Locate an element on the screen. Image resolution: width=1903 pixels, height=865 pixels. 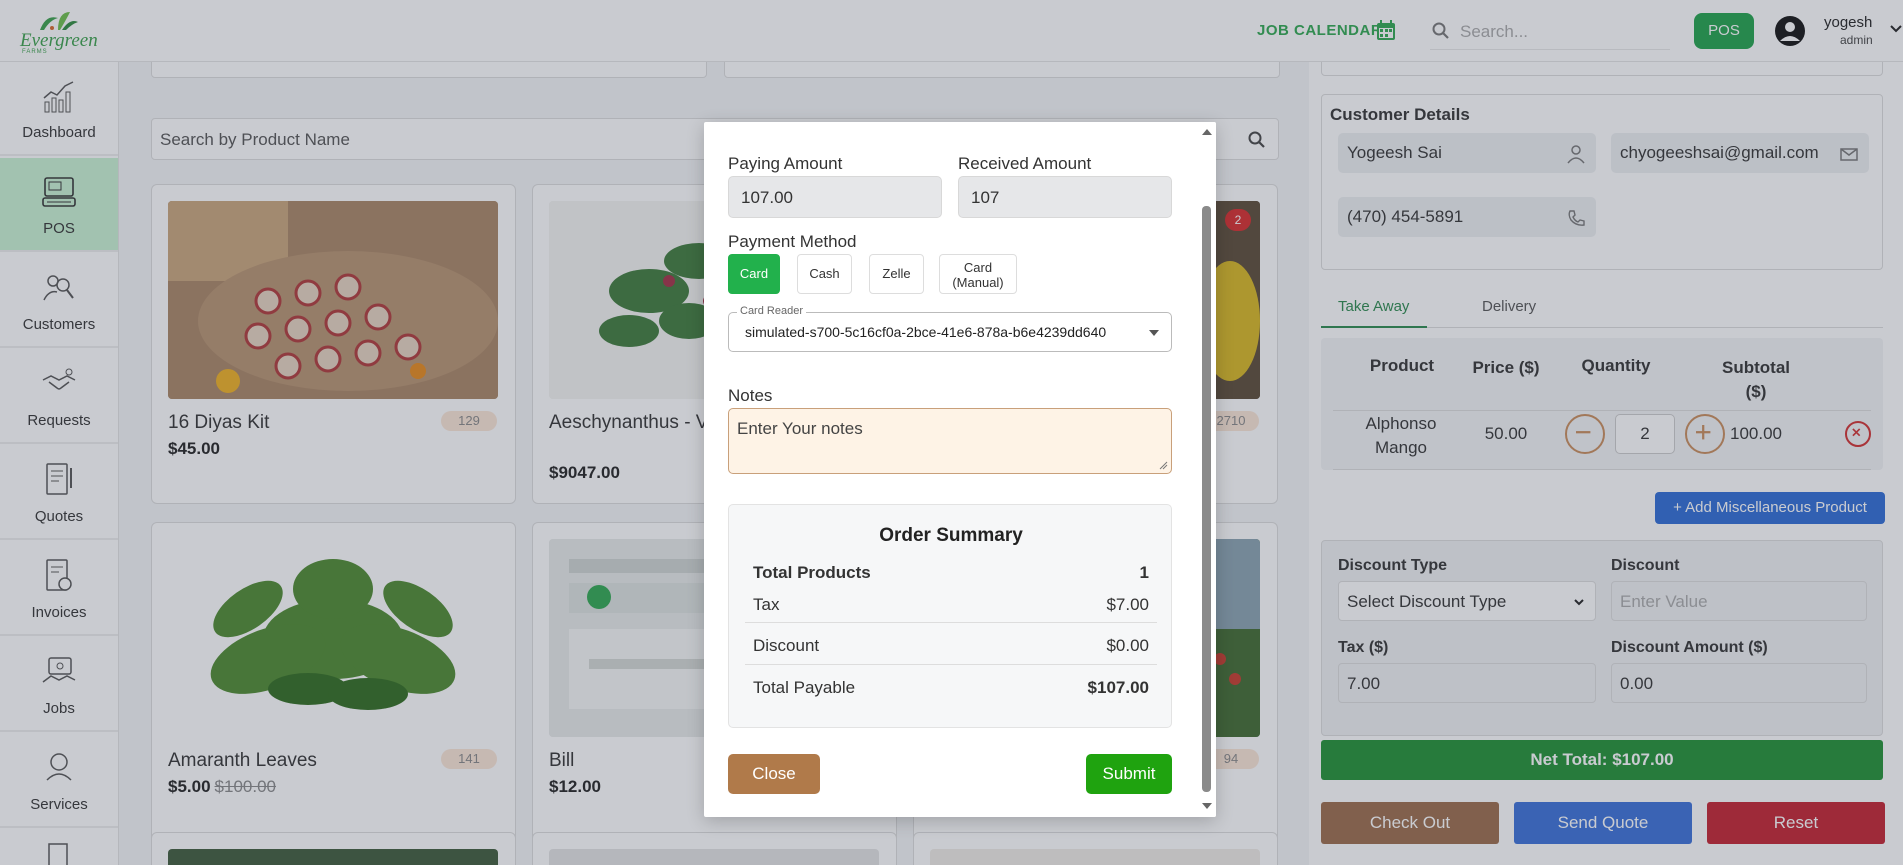
payment-zelle-button: Zelle is located at coordinates (896, 274).